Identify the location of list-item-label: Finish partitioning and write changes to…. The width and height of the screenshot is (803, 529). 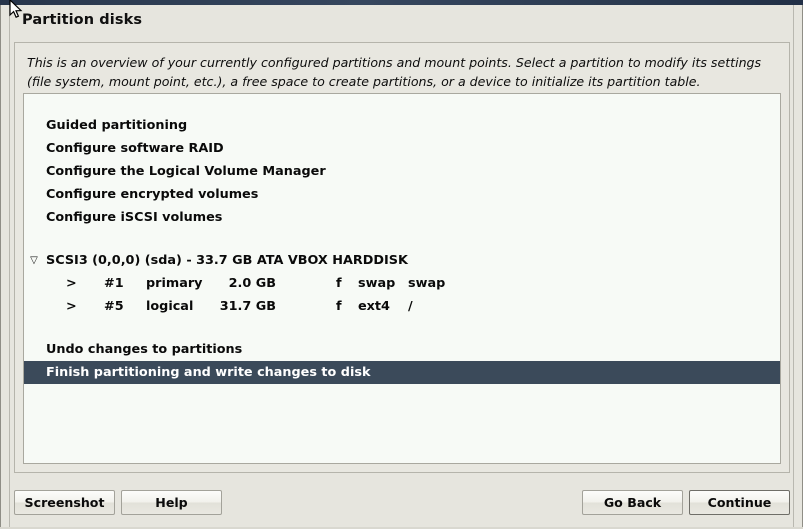
(208, 372).